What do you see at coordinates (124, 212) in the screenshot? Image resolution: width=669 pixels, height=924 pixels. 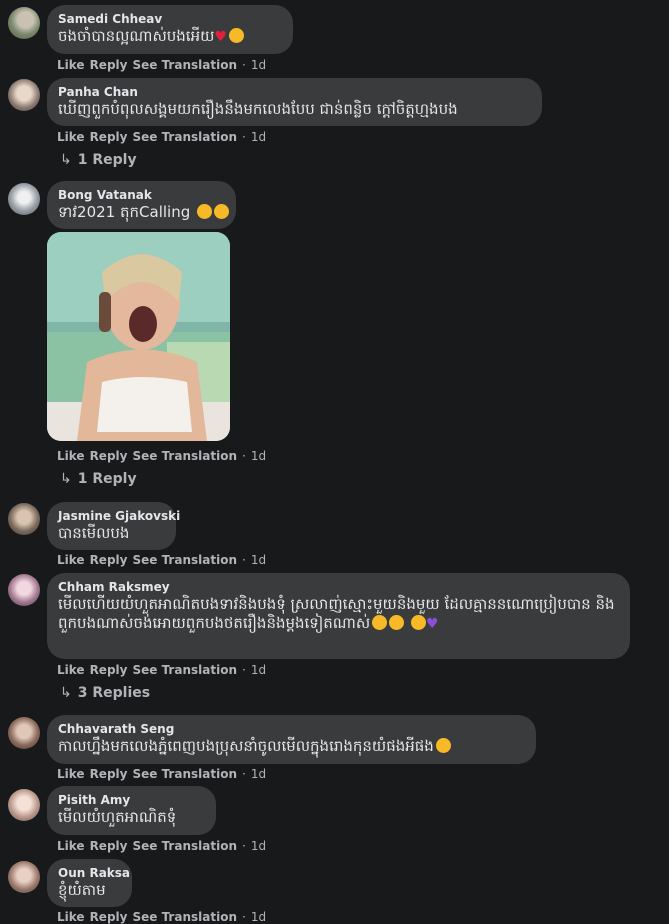 I see `comment-text-content: ទាវ2021 តុកCalling` at bounding box center [124, 212].